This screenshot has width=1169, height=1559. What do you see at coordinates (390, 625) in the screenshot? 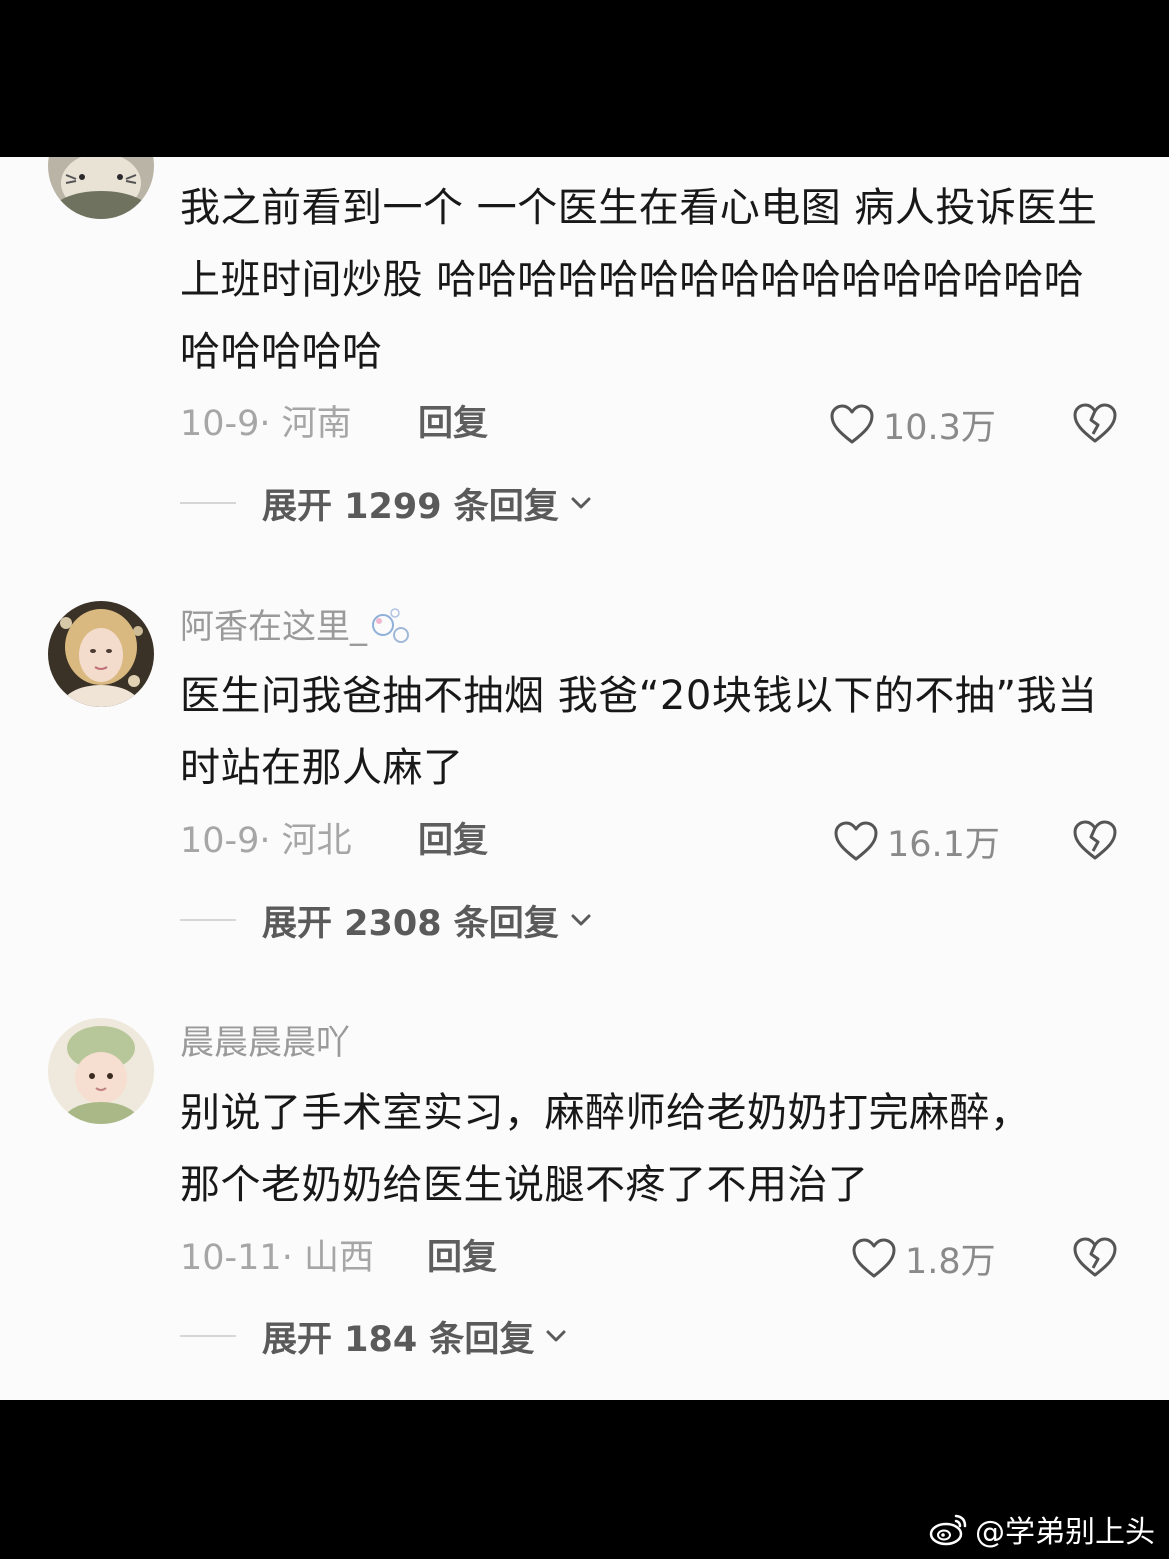
I see `bubbles-icon` at bounding box center [390, 625].